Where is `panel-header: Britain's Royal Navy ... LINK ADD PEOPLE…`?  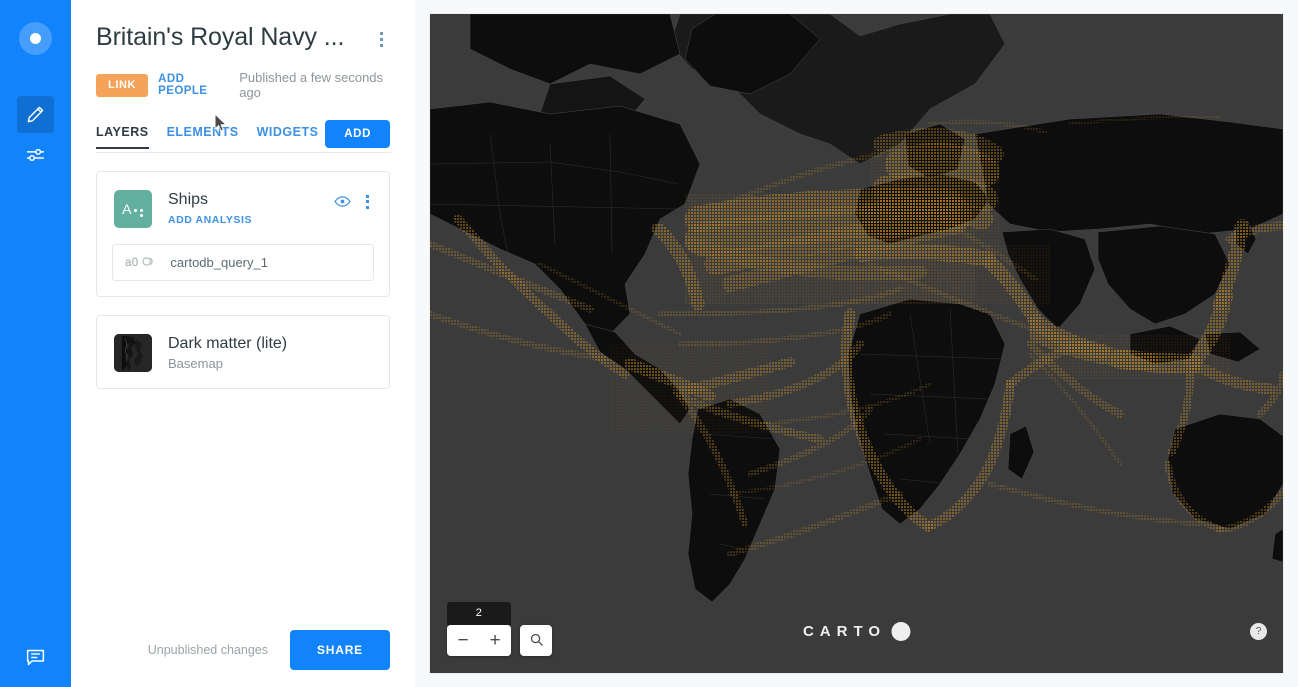
panel-header: Britain's Royal Navy ... LINK ADD PEOPLE… is located at coordinates (243, 76).